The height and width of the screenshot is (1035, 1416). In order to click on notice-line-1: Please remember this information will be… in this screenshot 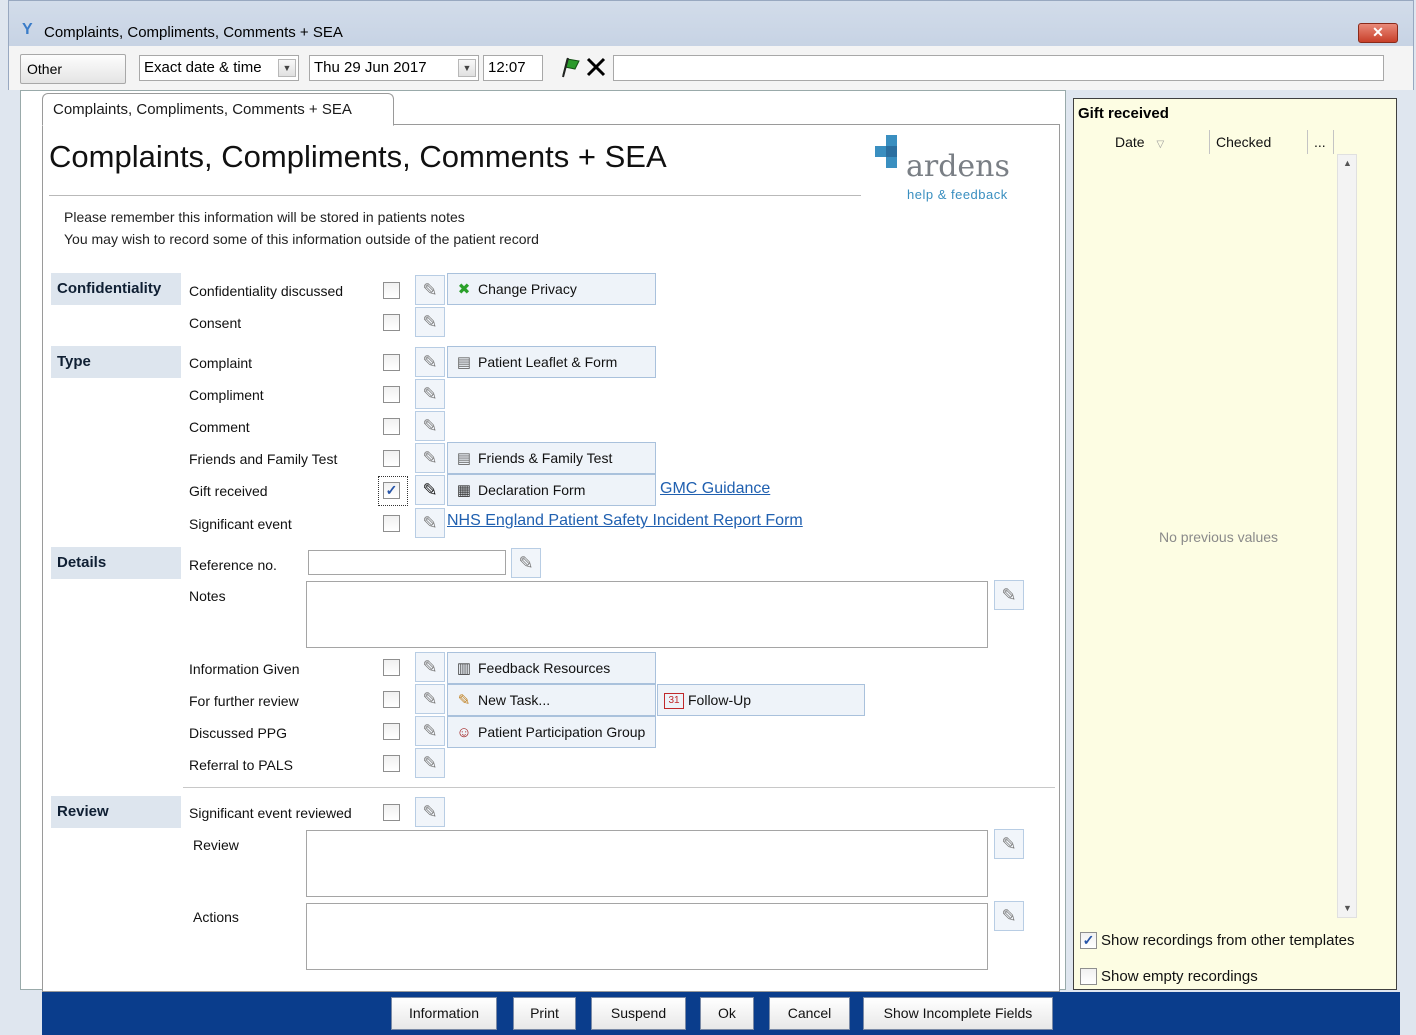, I will do `click(264, 217)`.